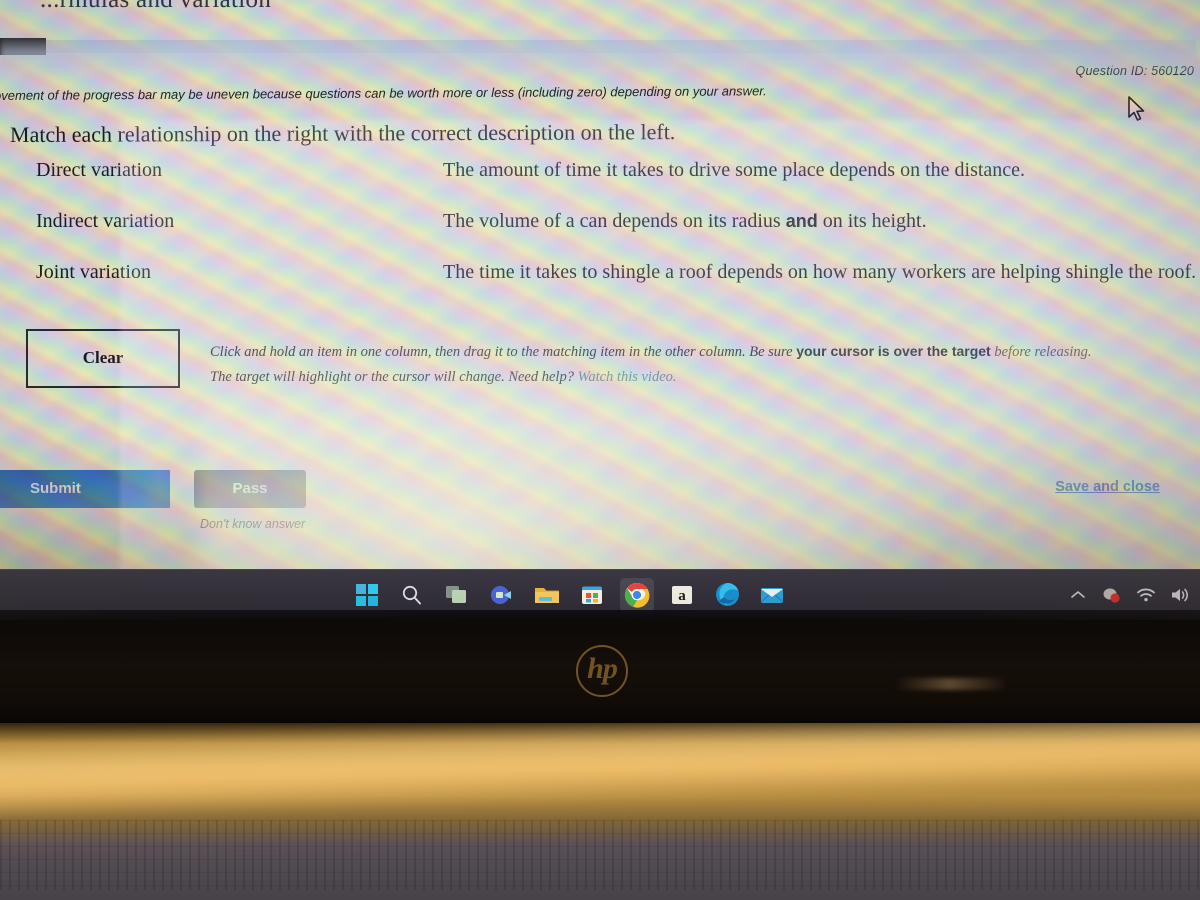 The image size is (1200, 900). I want to click on svg-text: a, so click(682, 596).